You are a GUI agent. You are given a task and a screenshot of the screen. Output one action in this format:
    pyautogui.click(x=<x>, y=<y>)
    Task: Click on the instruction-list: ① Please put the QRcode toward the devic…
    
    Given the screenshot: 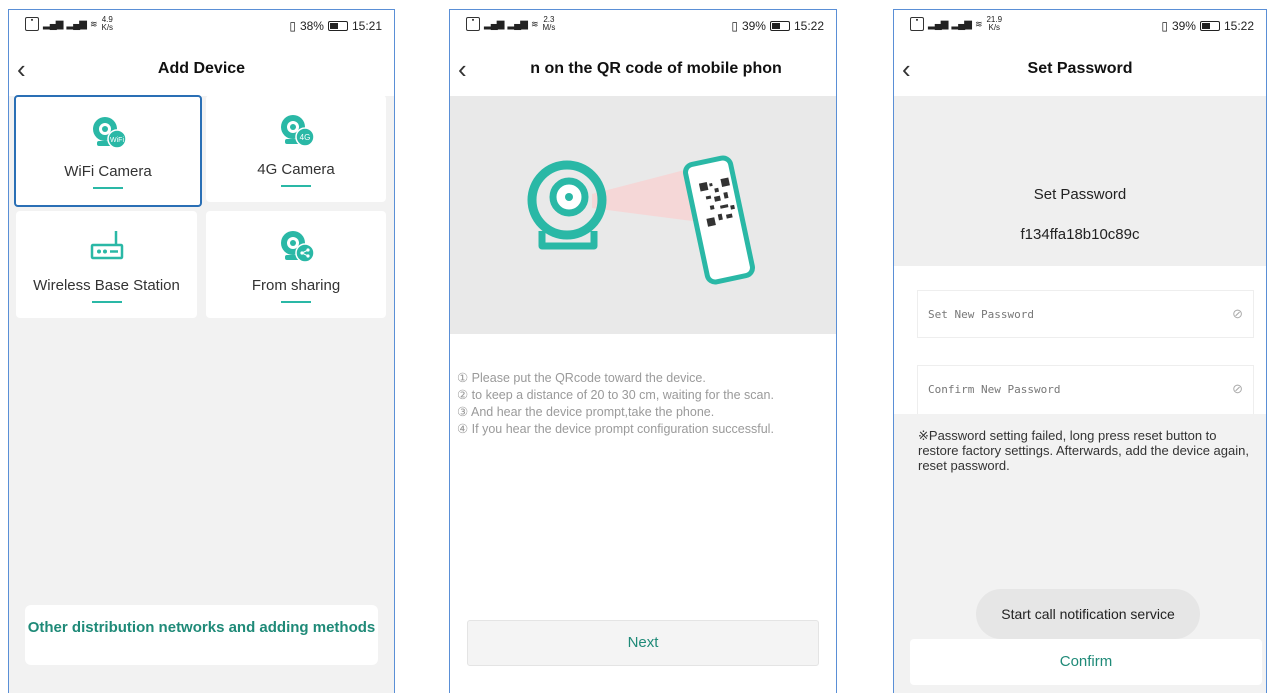 What is the action you would take?
    pyautogui.click(x=615, y=404)
    